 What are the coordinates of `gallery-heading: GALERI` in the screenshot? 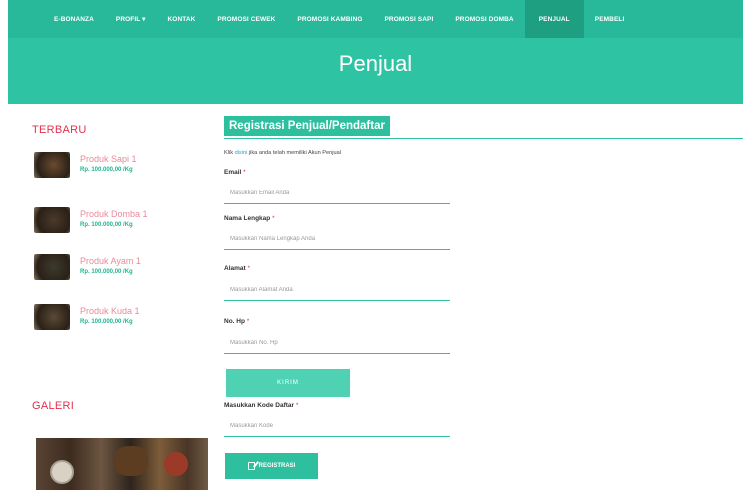 It's located at (53, 406).